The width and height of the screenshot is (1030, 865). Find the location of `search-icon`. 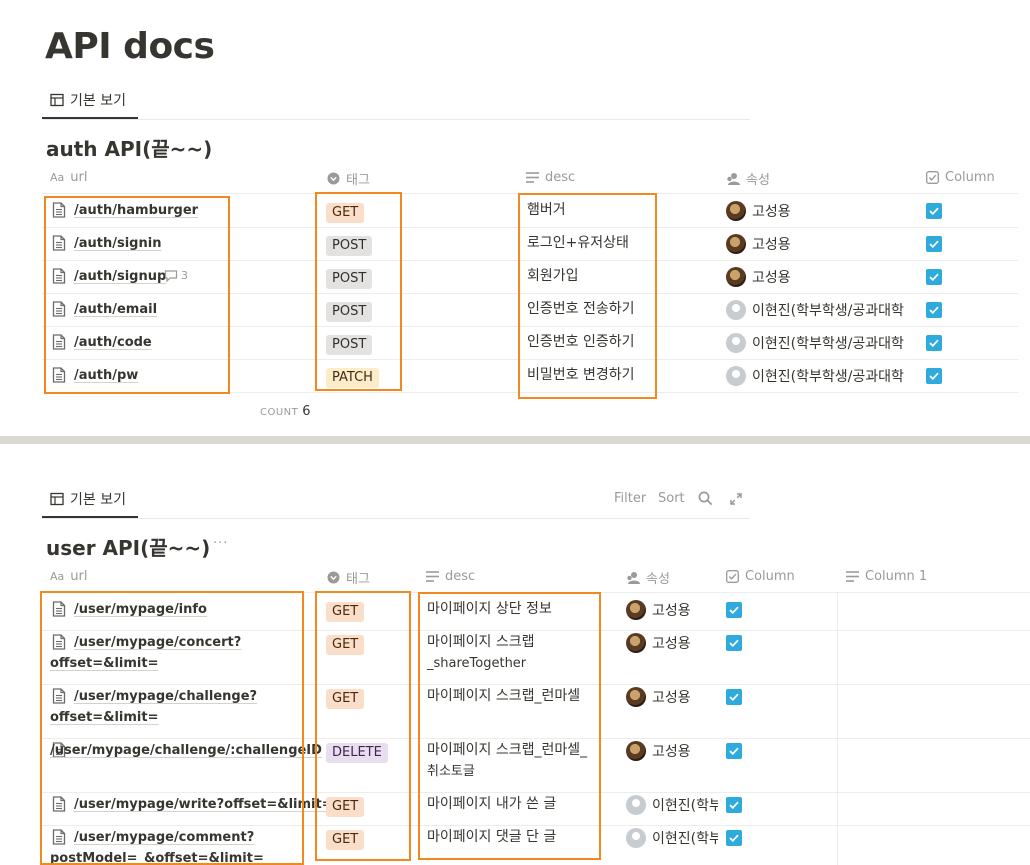

search-icon is located at coordinates (705, 498).